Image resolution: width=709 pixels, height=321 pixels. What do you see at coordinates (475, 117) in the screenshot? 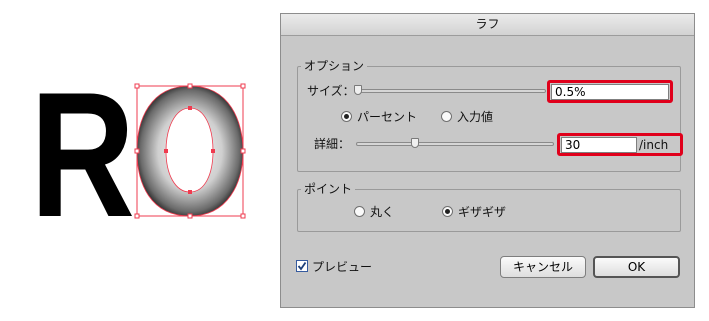
I see `unit-radio-absolute-label: 入力値` at bounding box center [475, 117].